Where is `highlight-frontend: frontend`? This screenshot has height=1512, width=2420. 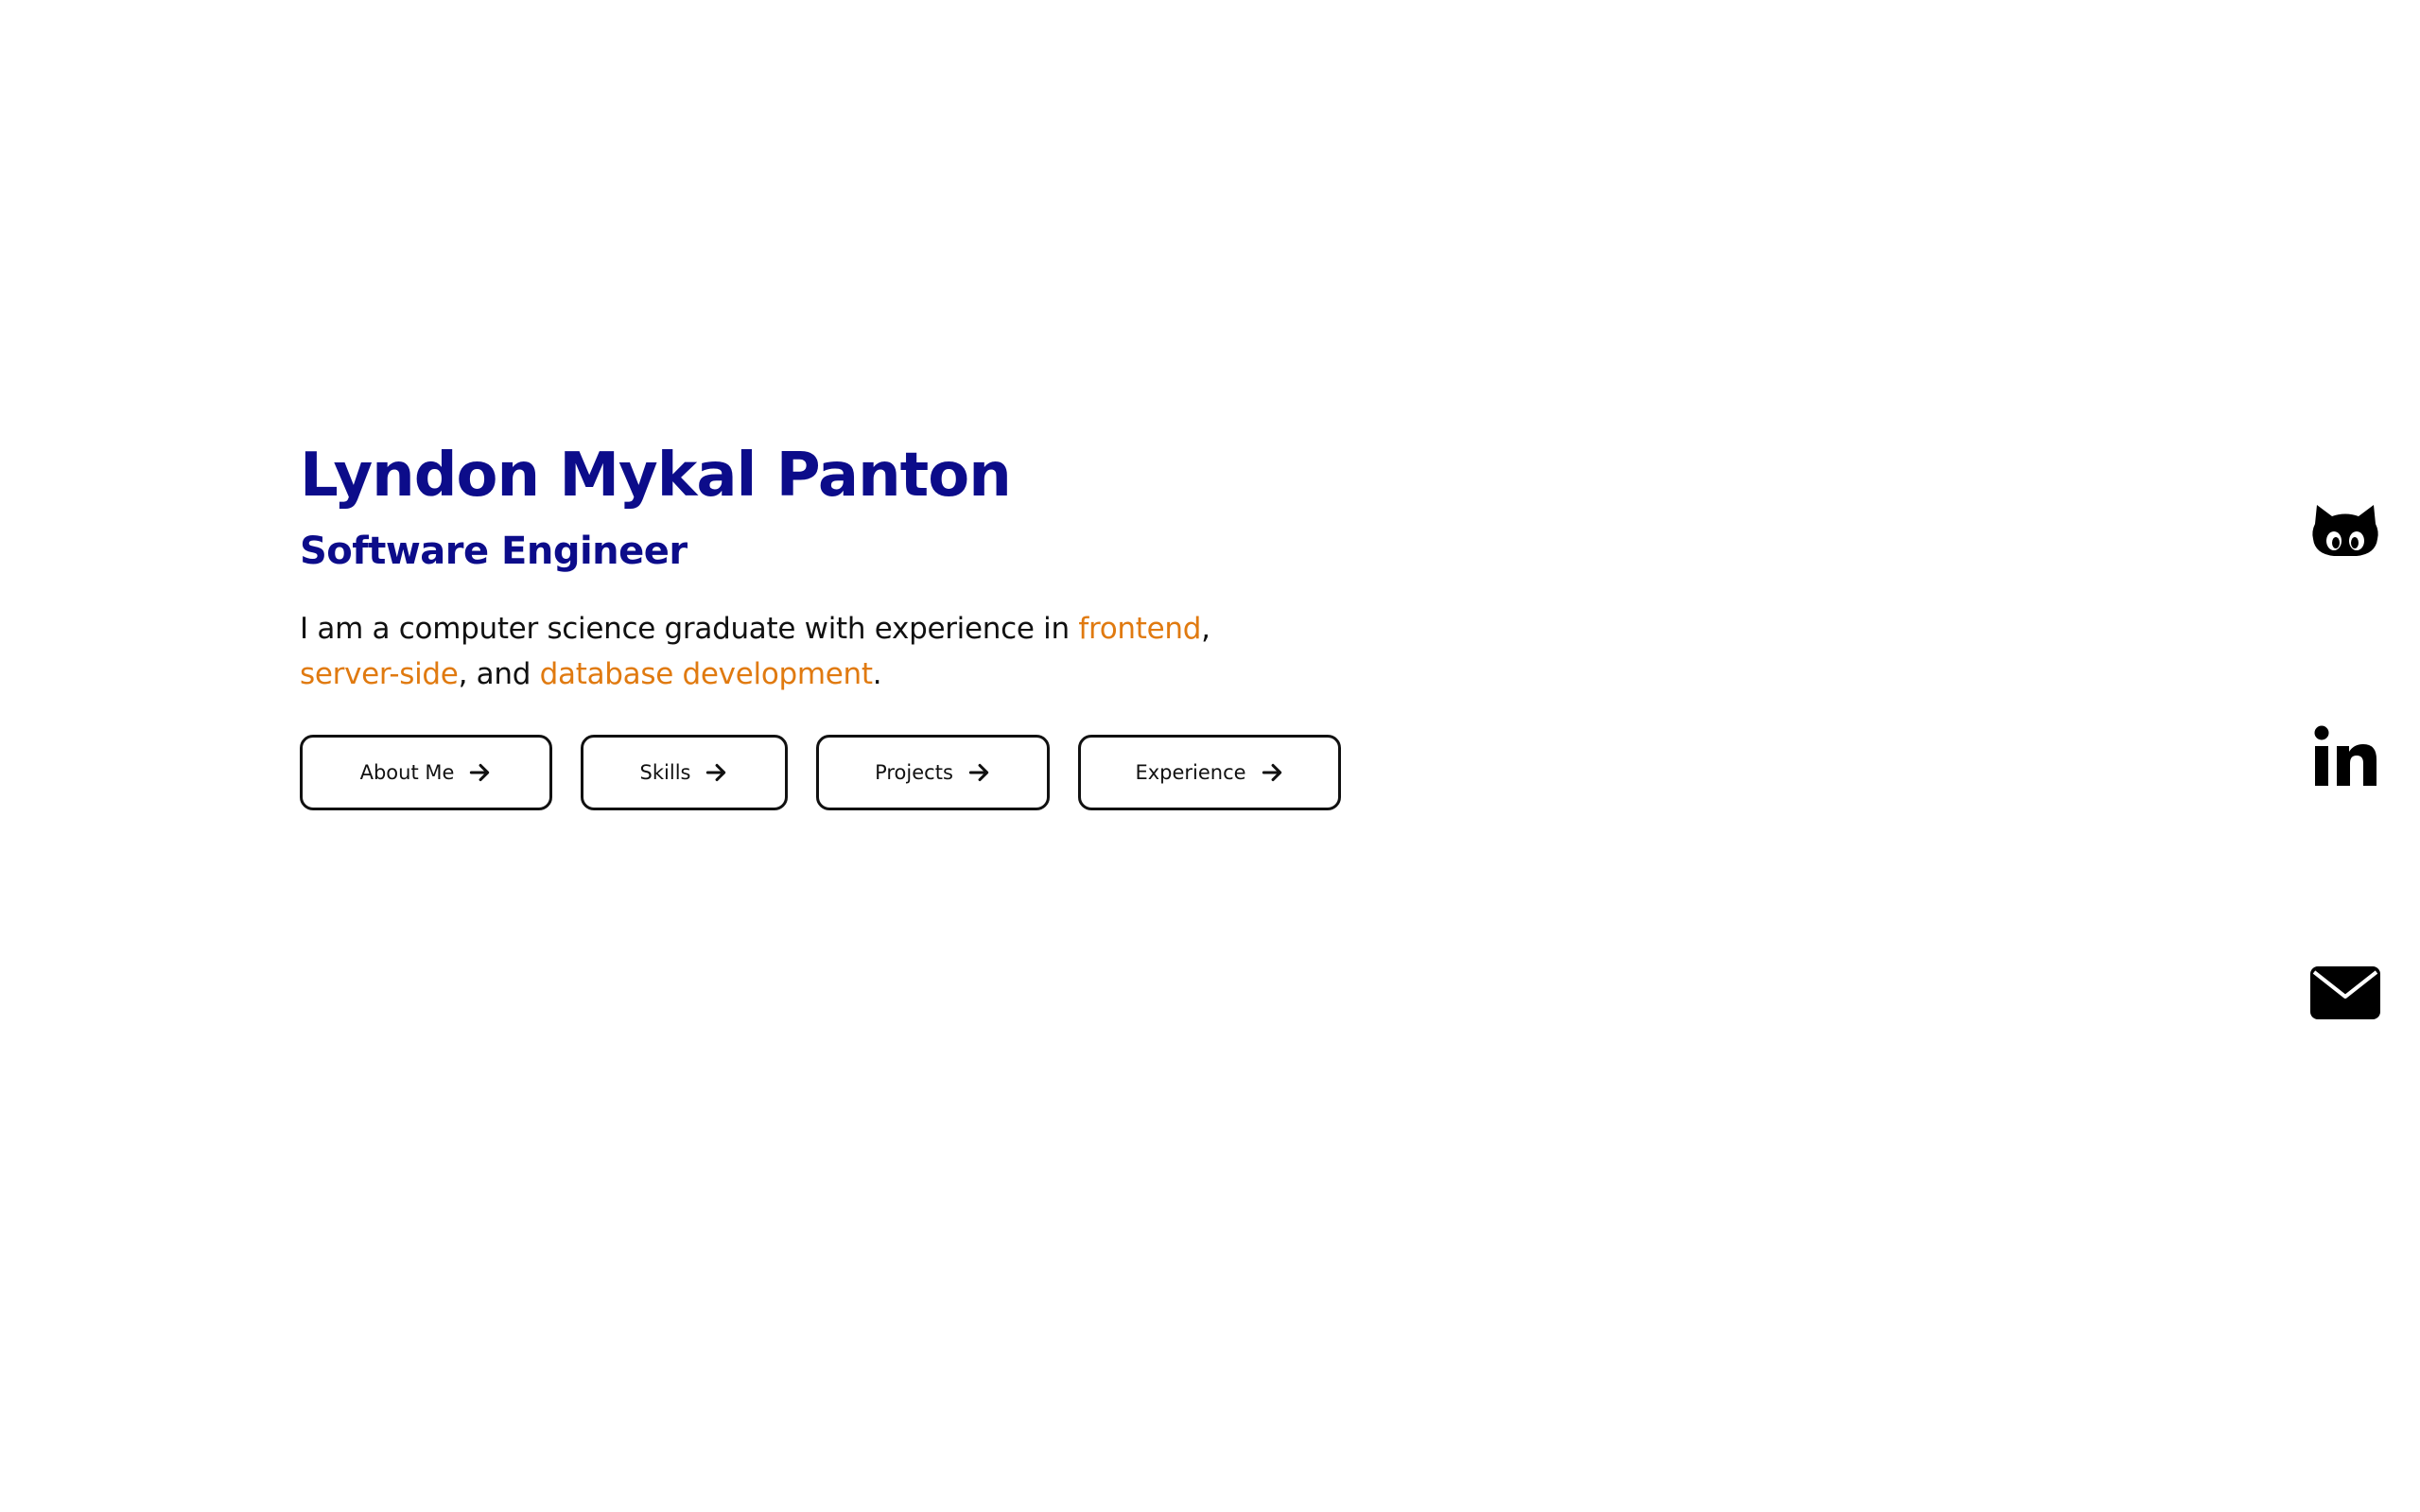
highlight-frontend: frontend is located at coordinates (1140, 629).